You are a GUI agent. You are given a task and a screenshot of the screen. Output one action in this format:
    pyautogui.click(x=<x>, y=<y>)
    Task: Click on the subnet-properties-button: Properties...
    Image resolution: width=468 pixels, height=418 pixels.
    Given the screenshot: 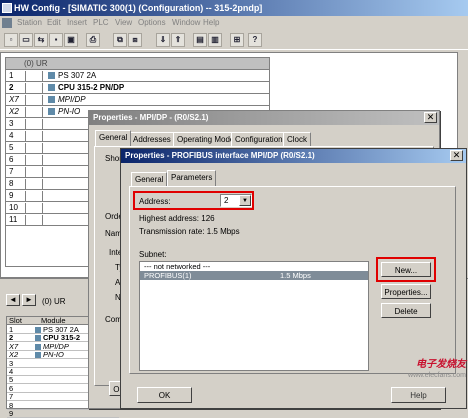 What is the action you would take?
    pyautogui.click(x=406, y=291)
    